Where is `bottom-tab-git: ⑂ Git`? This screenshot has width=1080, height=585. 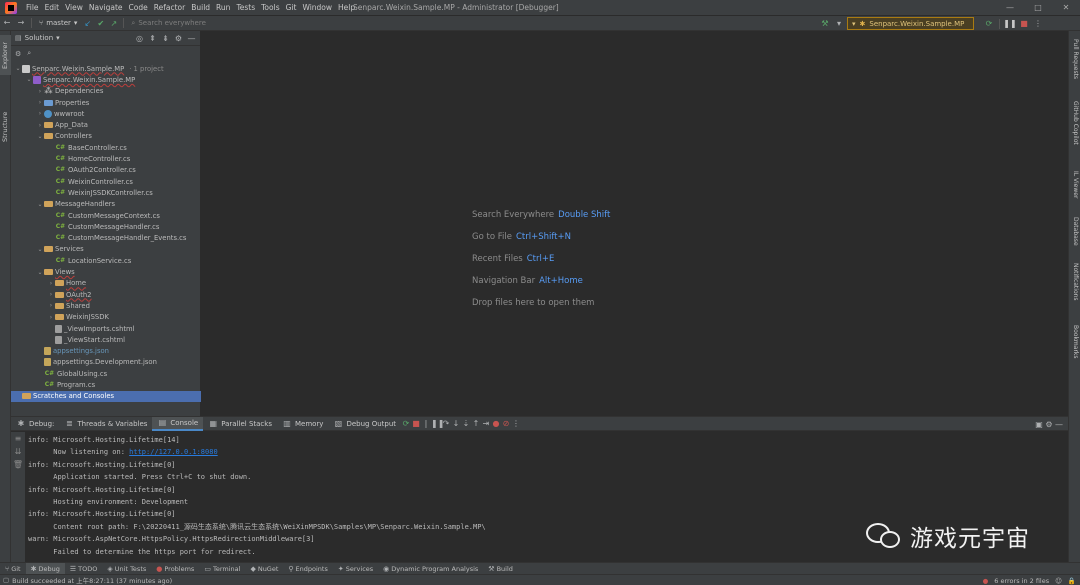
bottom-tab-git: ⑂ Git is located at coordinates (13, 569).